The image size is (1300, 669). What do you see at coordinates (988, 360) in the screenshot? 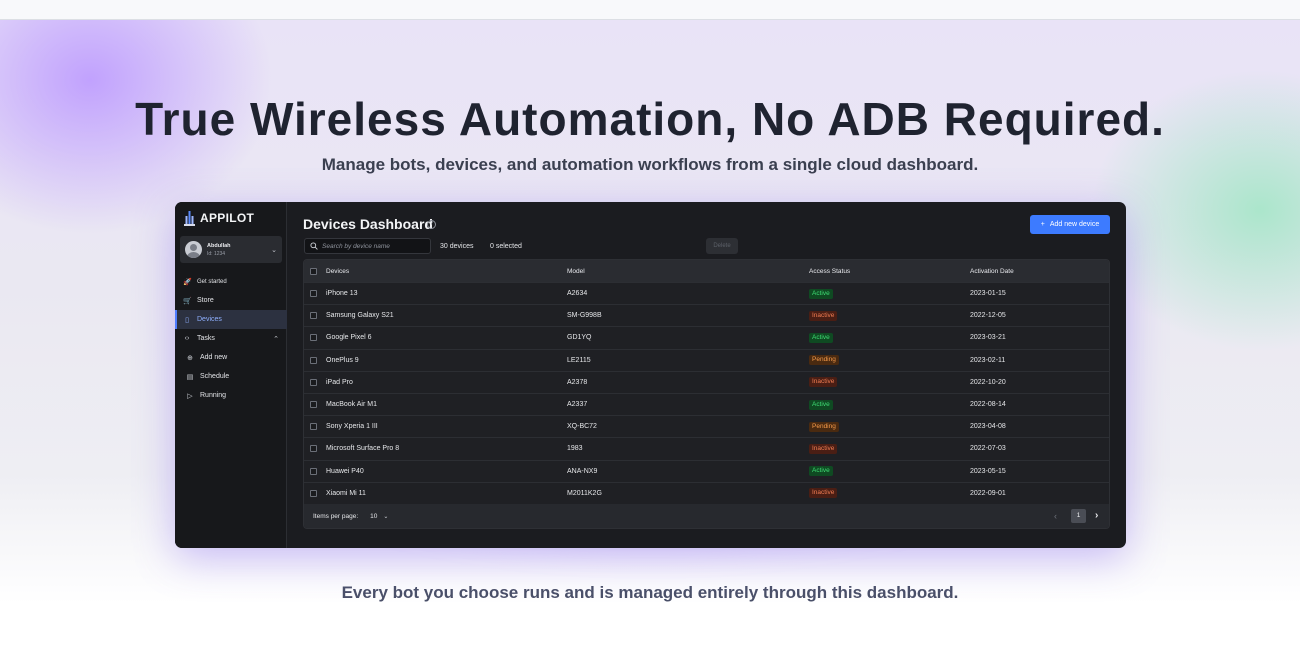
I see `activation-date-cell: 2023-02-11` at bounding box center [988, 360].